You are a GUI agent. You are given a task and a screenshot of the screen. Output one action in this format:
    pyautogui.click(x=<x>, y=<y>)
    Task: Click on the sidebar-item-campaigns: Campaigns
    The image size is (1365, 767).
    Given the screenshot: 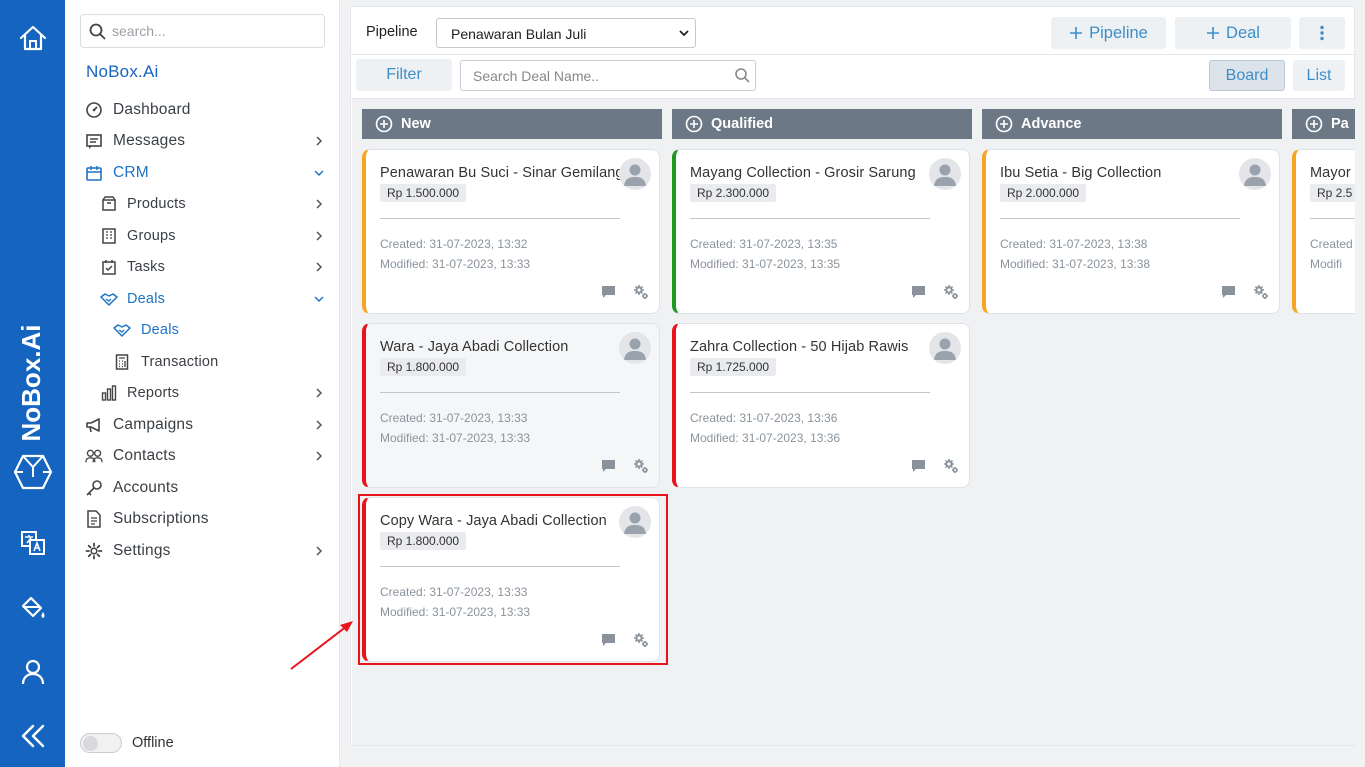 What is the action you would take?
    pyautogui.click(x=202, y=425)
    